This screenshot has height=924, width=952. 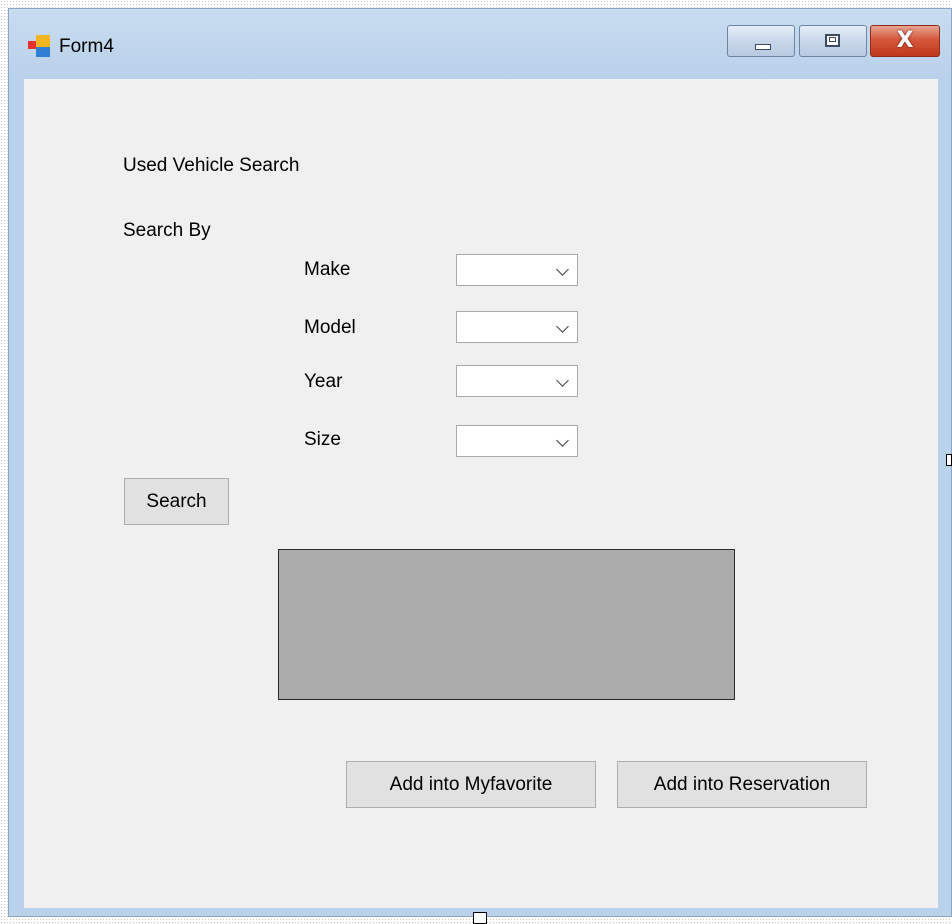 What do you see at coordinates (322, 439) in the screenshot?
I see `size-label: Size` at bounding box center [322, 439].